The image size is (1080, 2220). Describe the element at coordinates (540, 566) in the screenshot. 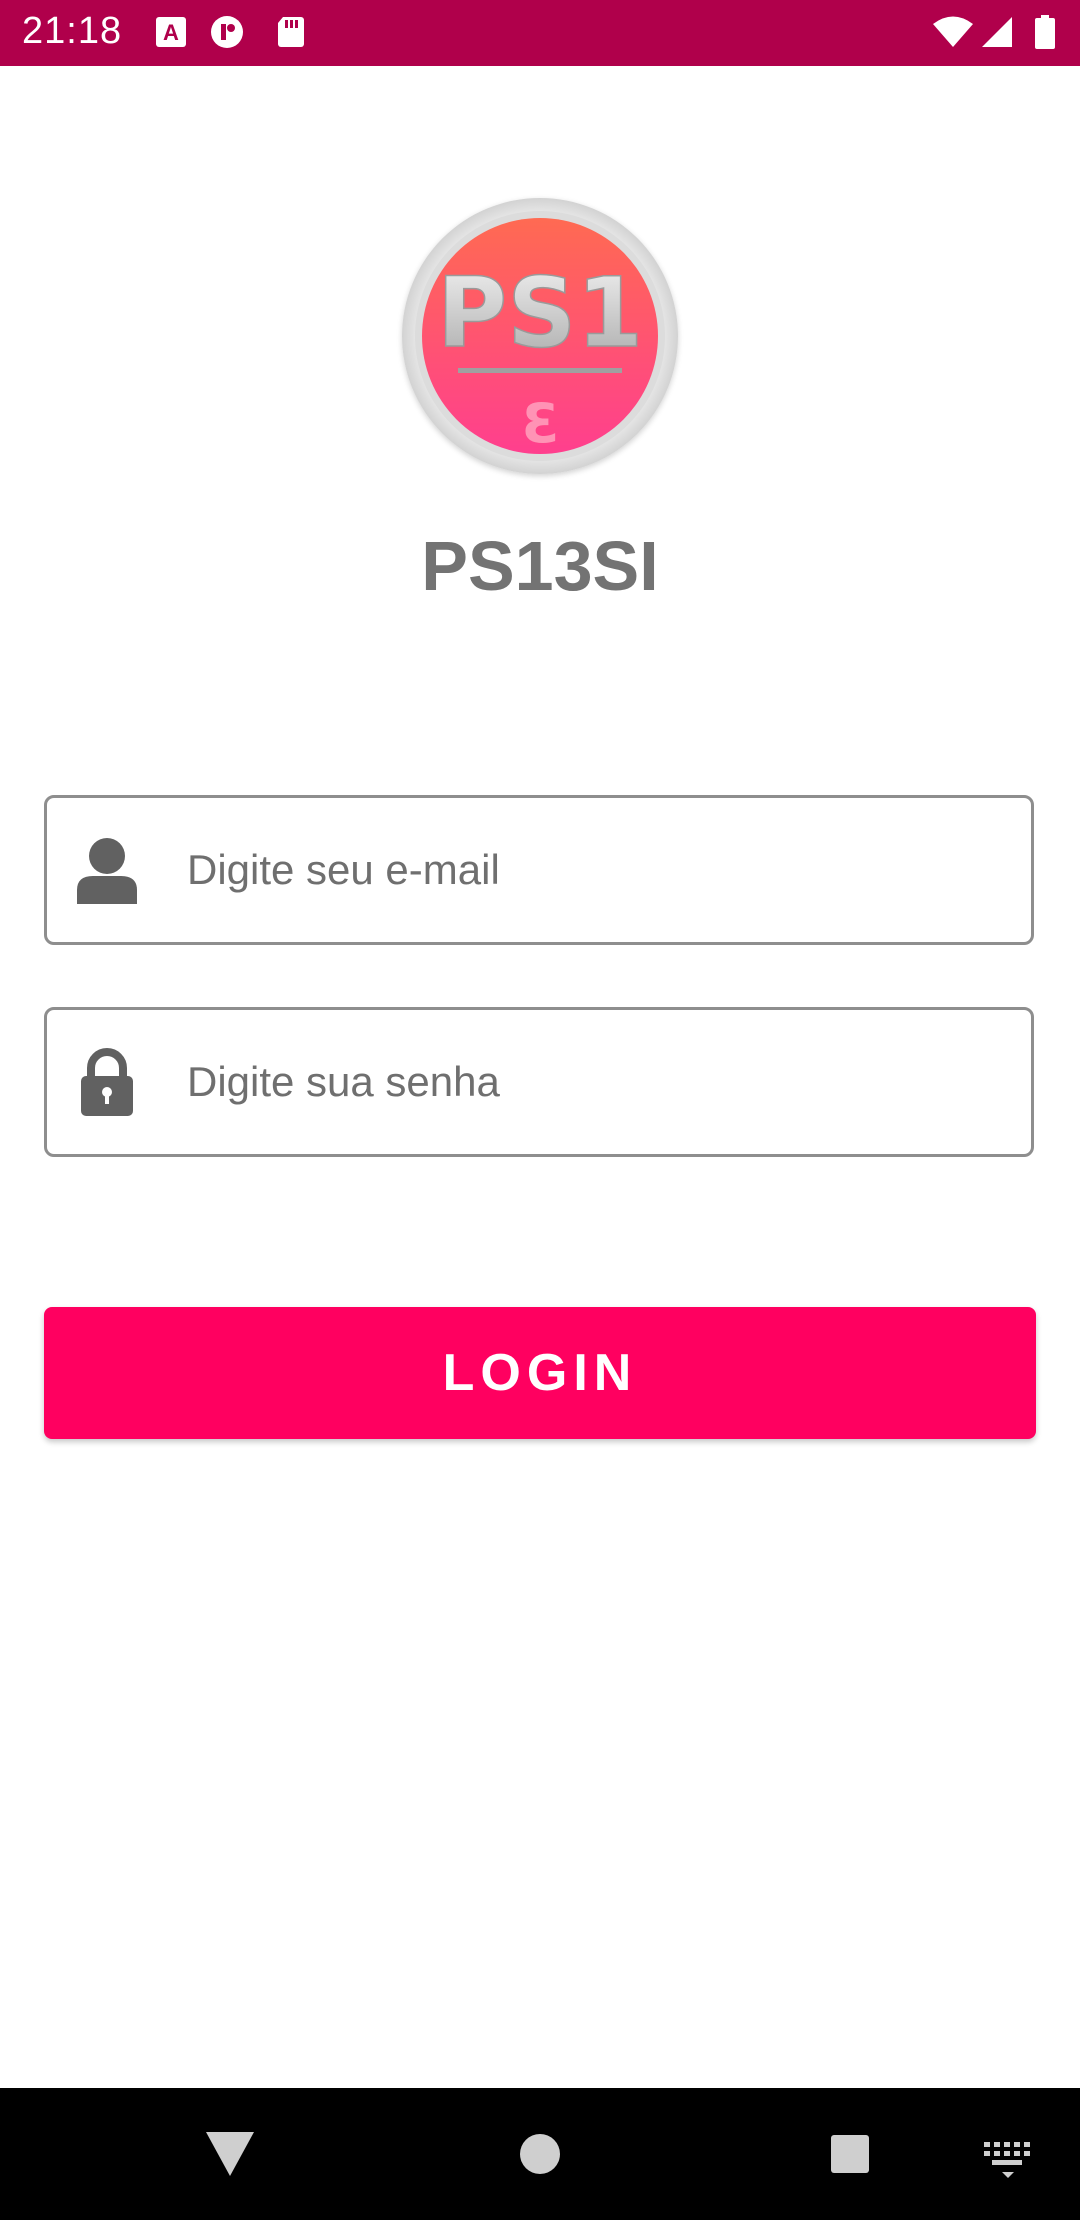

I see `app-title: PS13SI` at that location.